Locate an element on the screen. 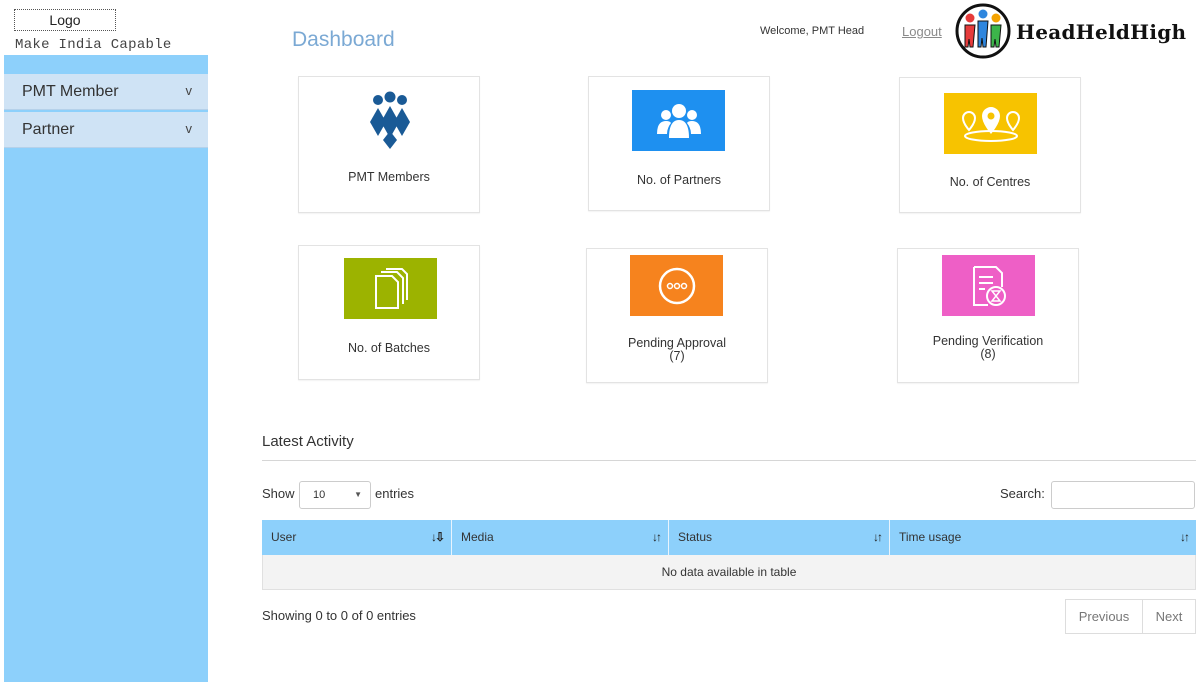 The image size is (1197, 682). logo-placeholder: Logo is located at coordinates (65, 20).